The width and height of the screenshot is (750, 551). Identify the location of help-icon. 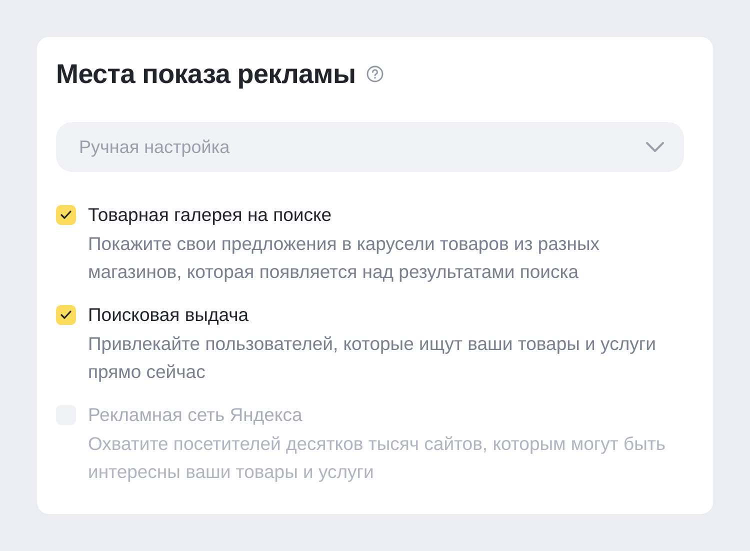
(375, 74).